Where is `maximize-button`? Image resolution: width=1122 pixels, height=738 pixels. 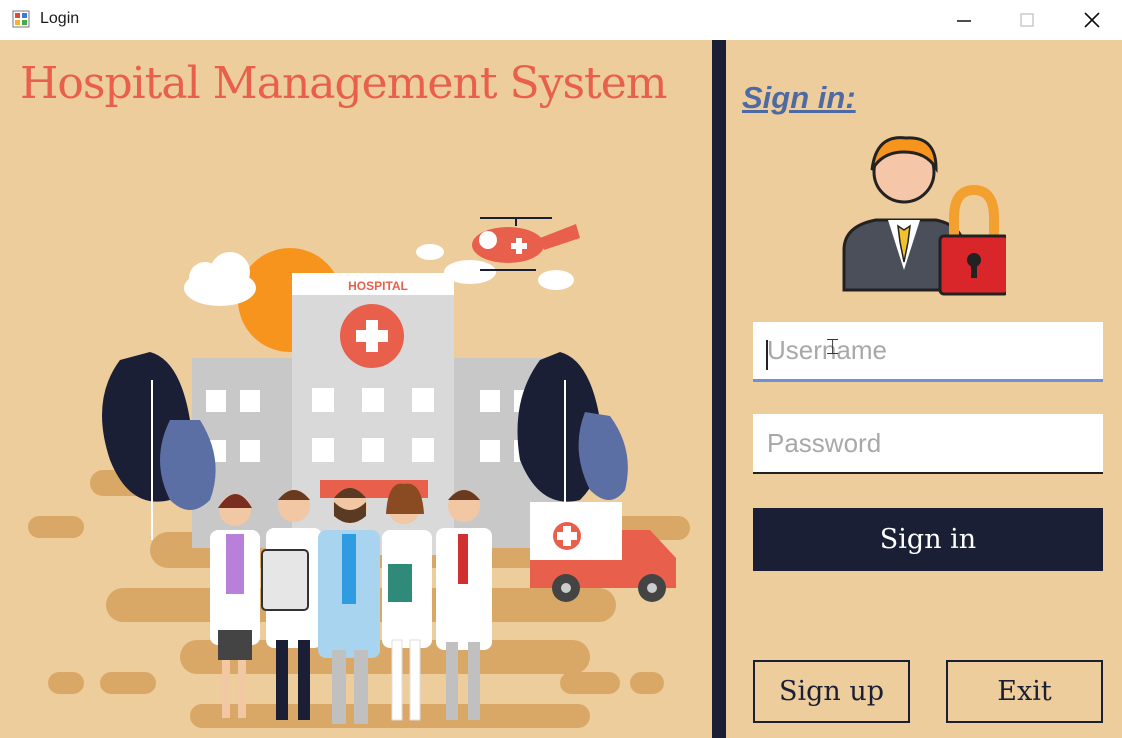 maximize-button is located at coordinates (1027, 20).